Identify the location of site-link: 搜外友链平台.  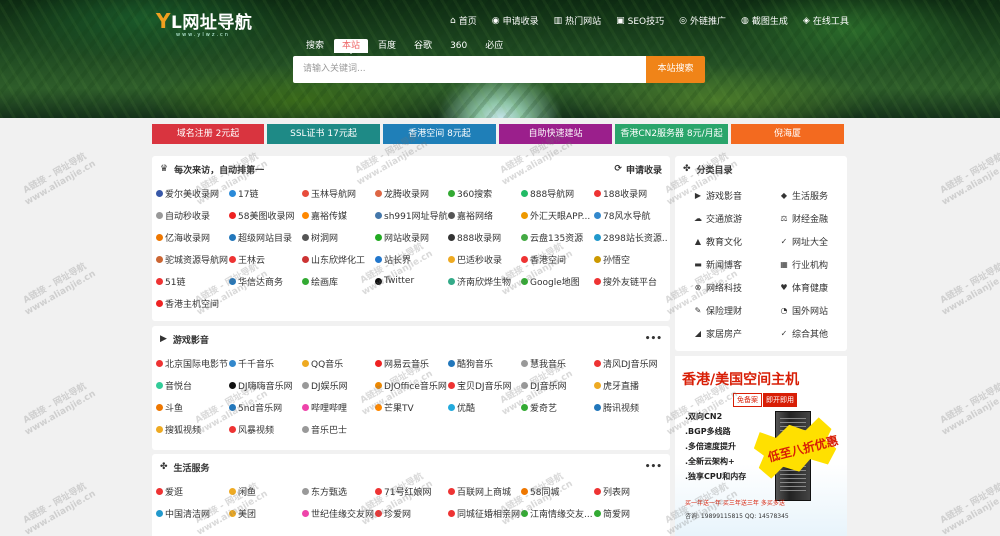
(630, 281).